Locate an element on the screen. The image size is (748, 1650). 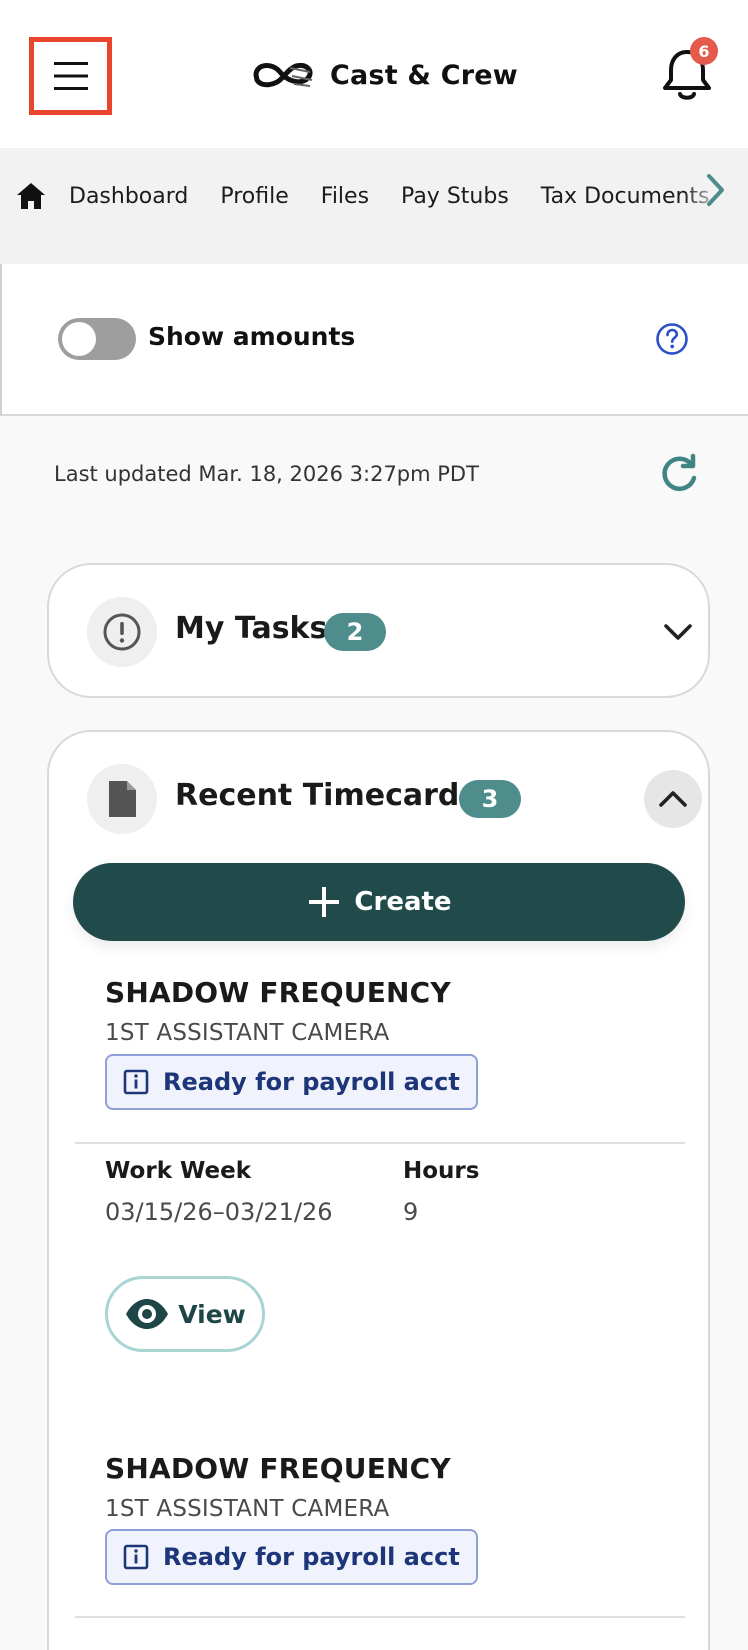
menu-button is located at coordinates (70, 76).